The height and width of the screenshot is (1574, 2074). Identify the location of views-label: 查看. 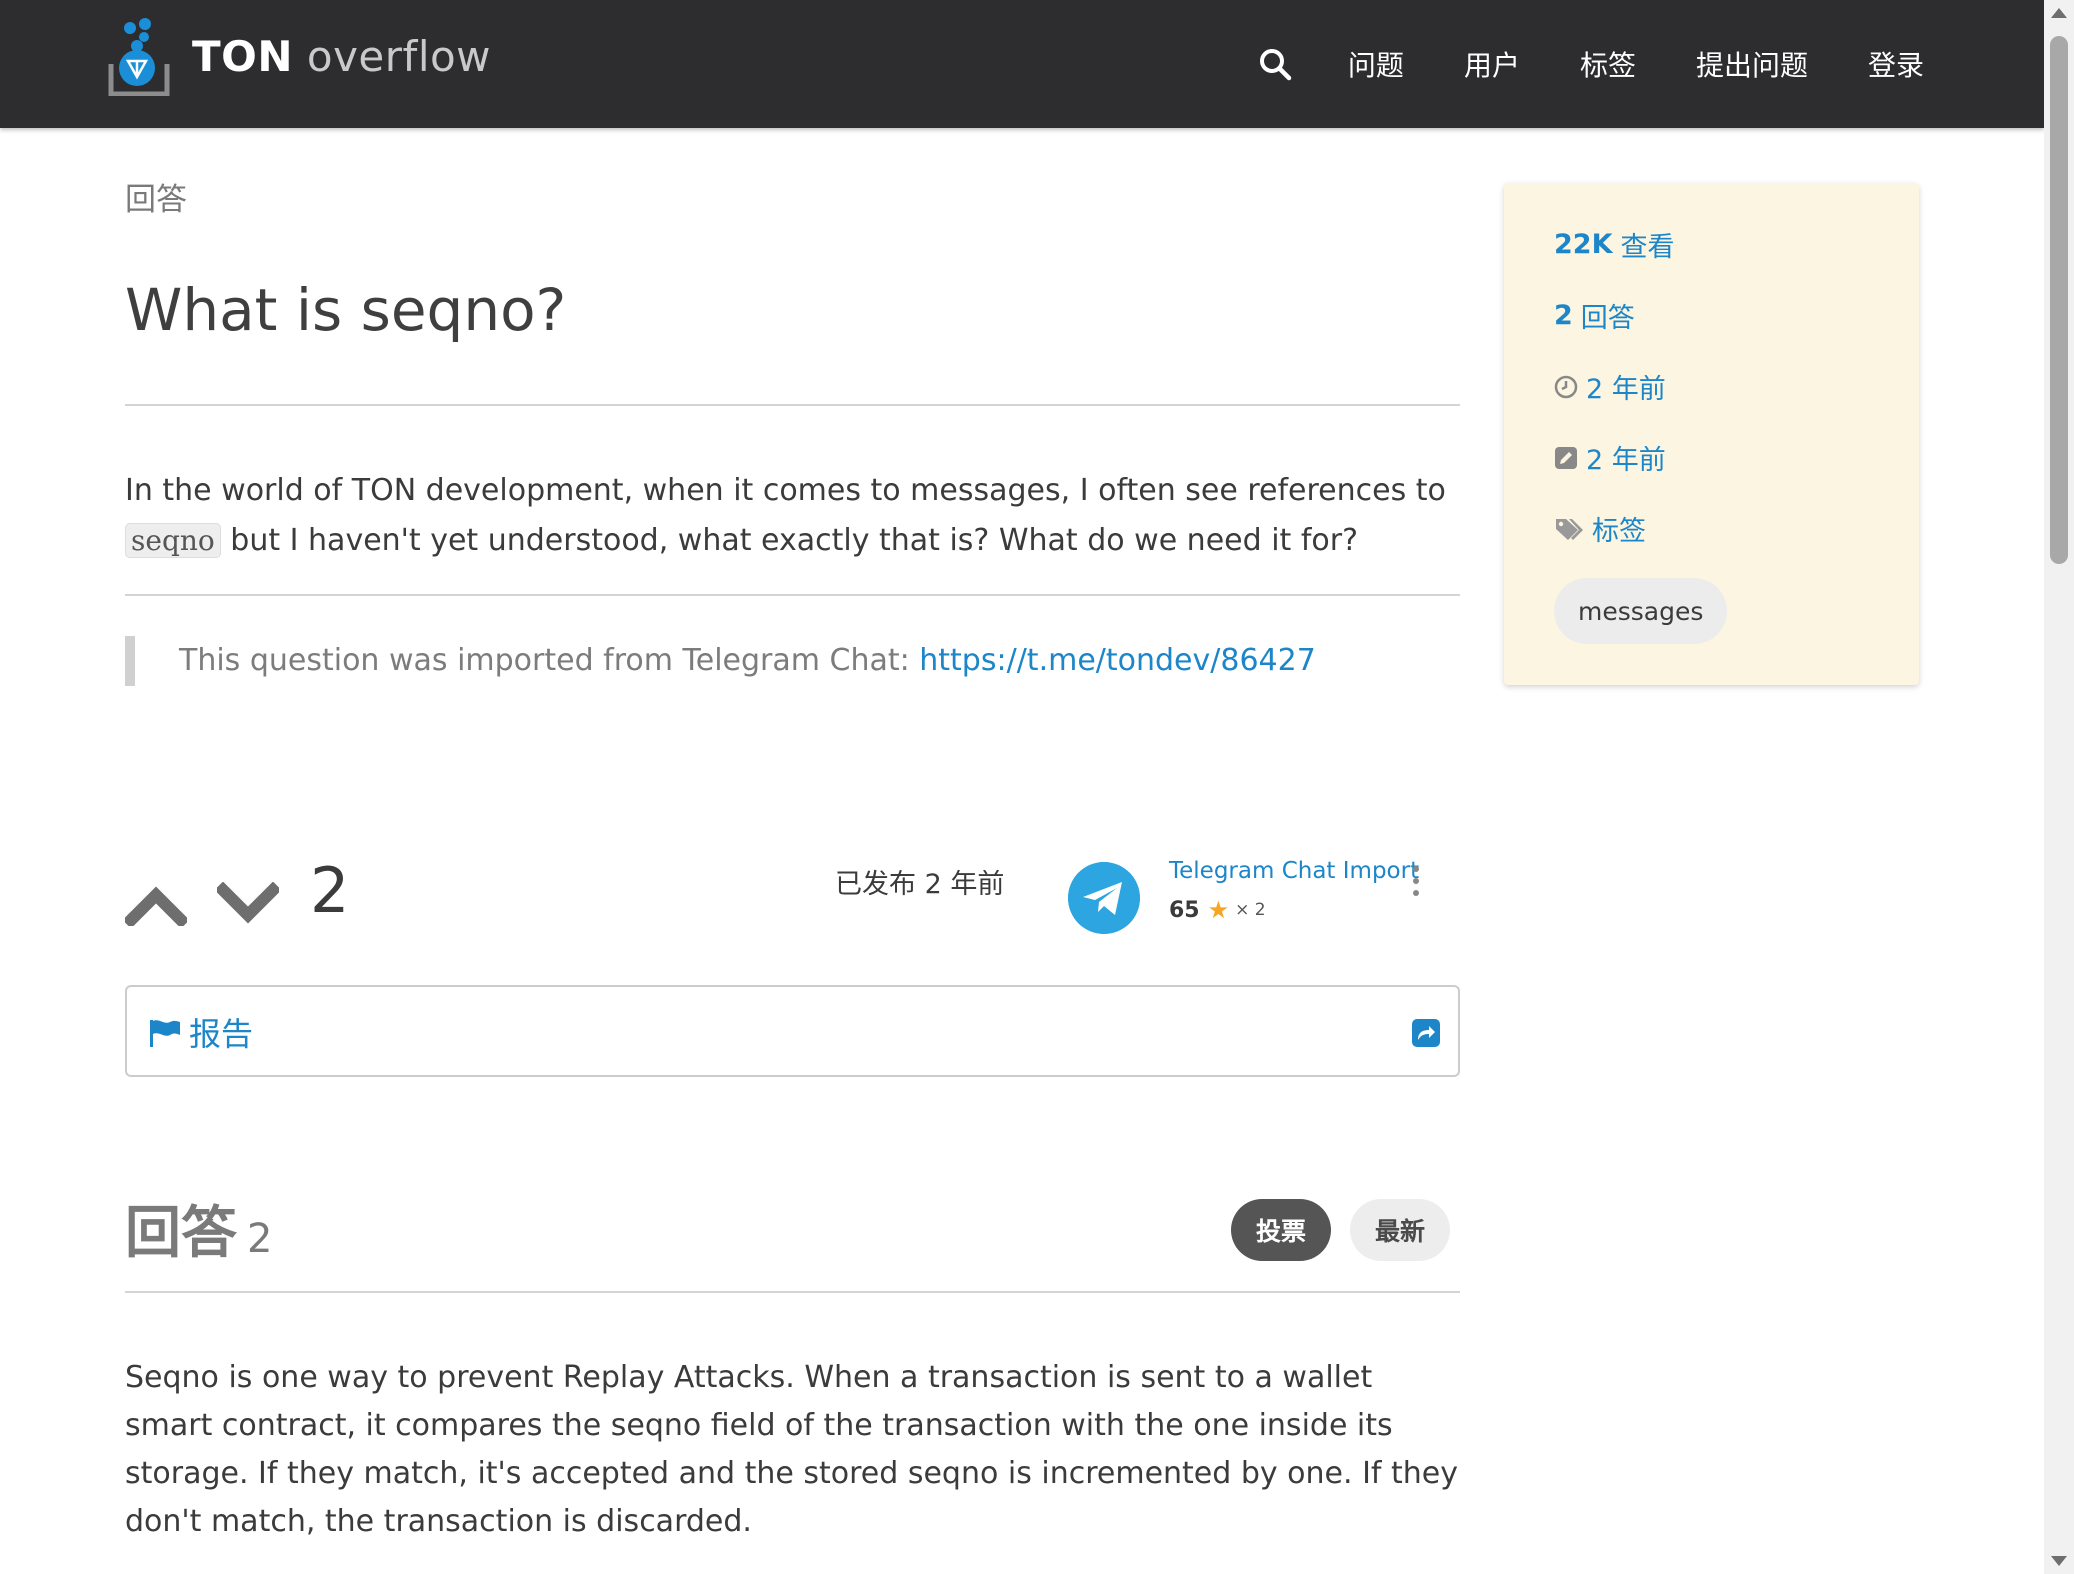
(1647, 247).